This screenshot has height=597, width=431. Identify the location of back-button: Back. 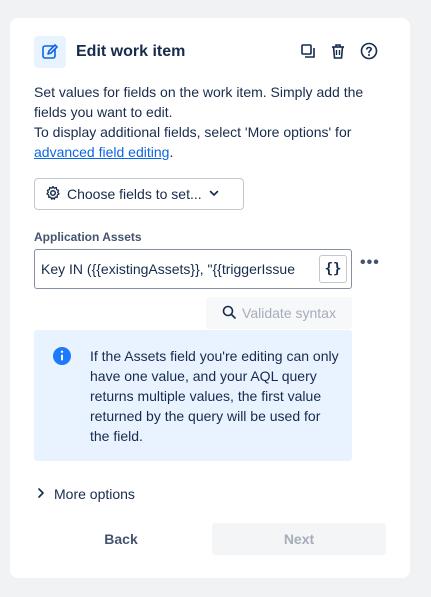
(121, 539).